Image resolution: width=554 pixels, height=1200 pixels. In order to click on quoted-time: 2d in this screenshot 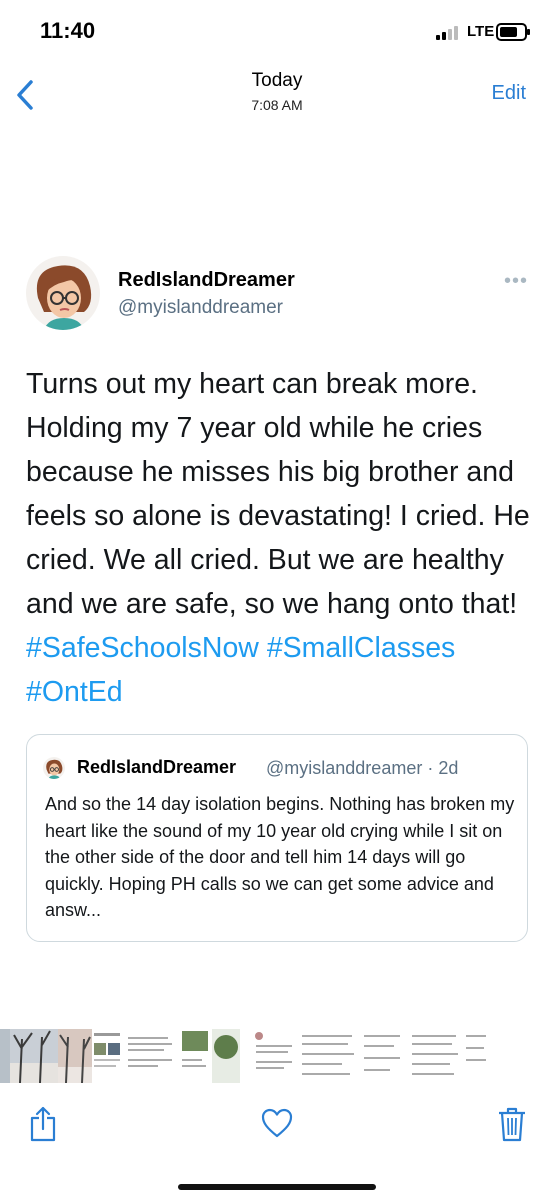, I will do `click(448, 768)`.